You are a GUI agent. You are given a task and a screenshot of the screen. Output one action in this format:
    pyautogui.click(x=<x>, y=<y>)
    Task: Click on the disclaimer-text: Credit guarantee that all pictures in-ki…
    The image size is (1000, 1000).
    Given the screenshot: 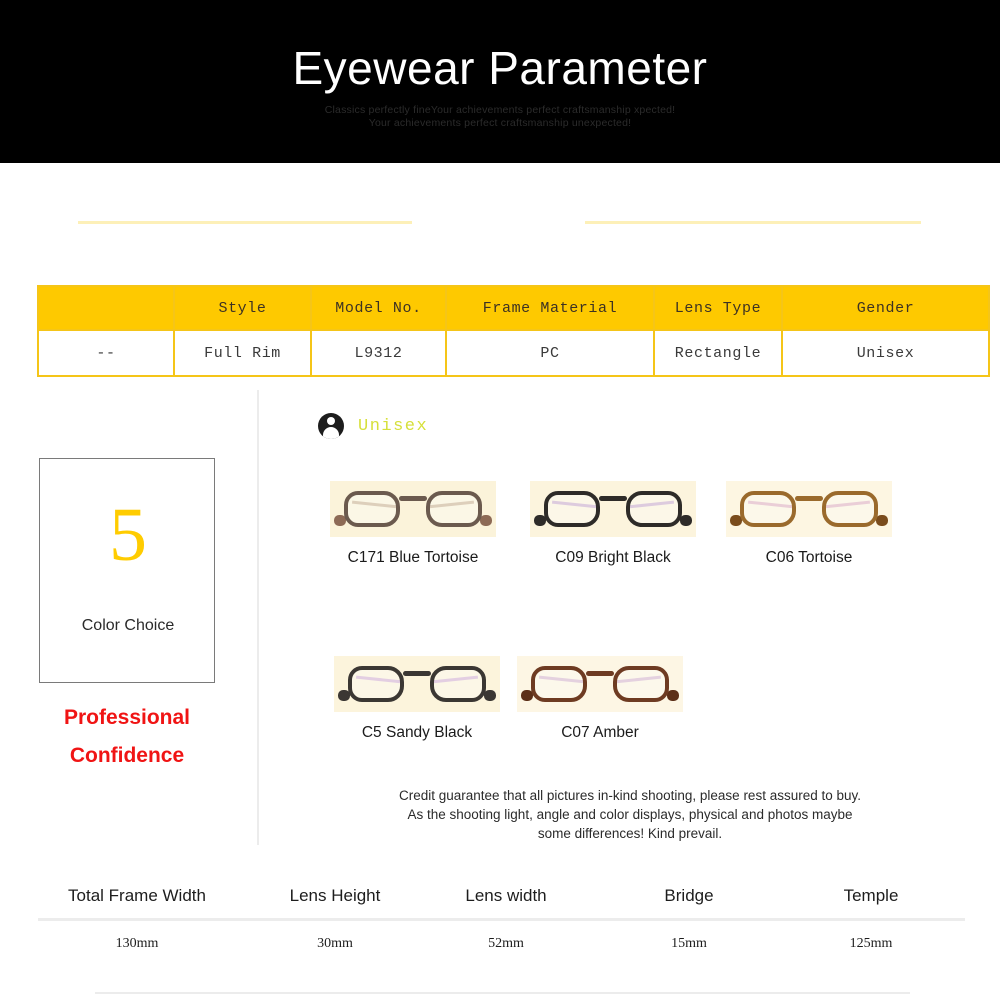 What is the action you would take?
    pyautogui.click(x=630, y=814)
    